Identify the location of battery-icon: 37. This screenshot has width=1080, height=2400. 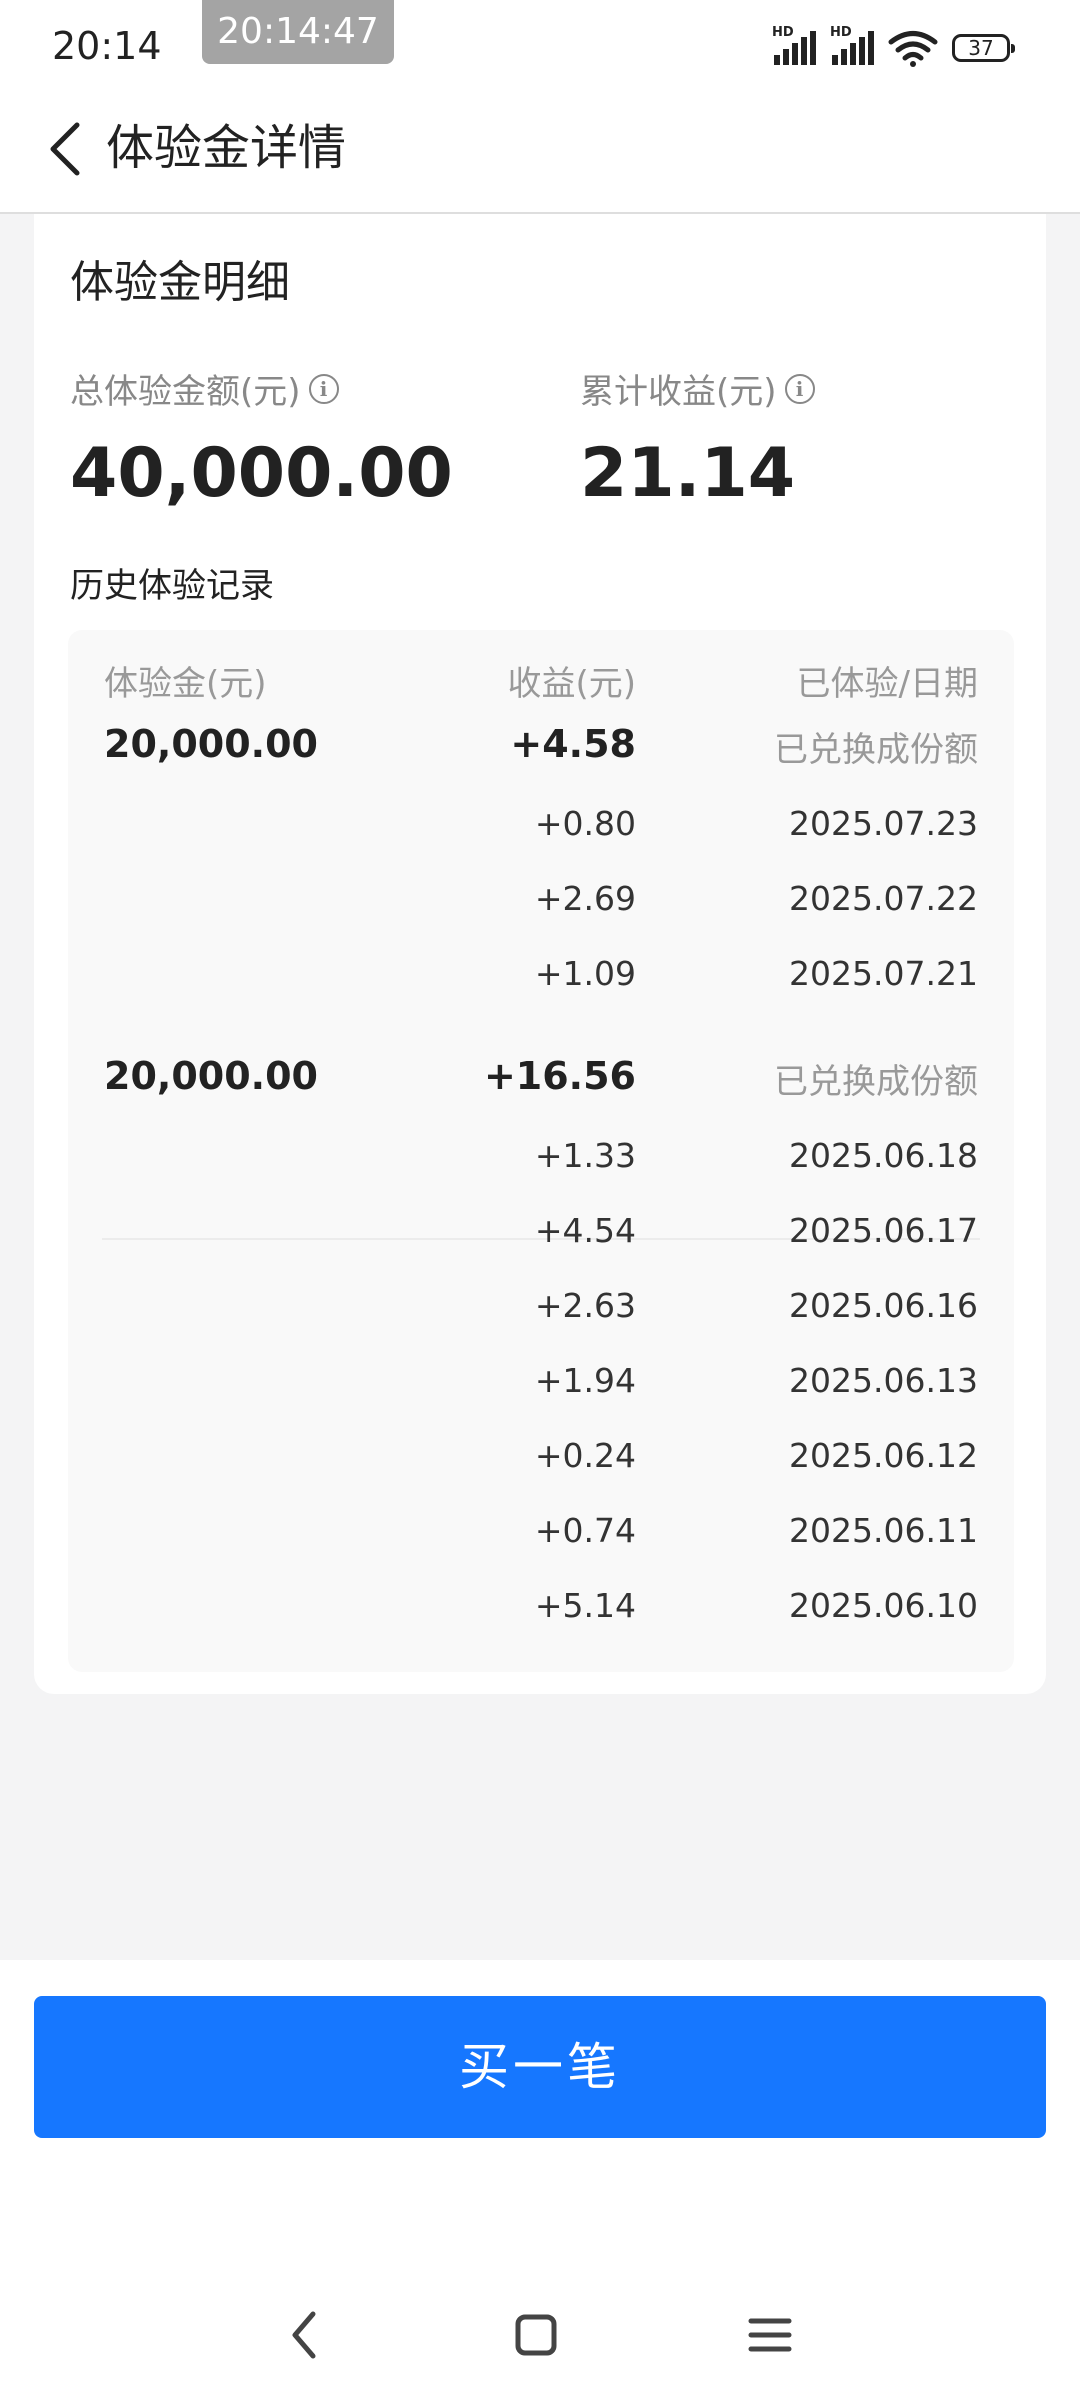
(983, 48).